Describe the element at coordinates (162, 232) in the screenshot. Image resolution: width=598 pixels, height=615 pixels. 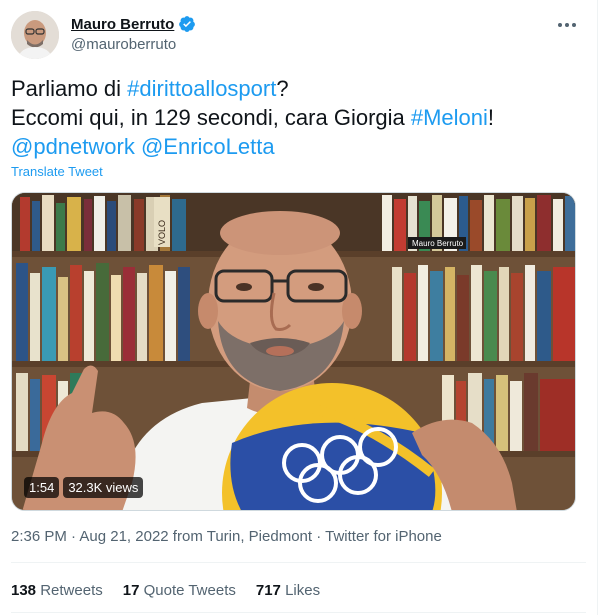
I see `book-label: VOLO` at that location.